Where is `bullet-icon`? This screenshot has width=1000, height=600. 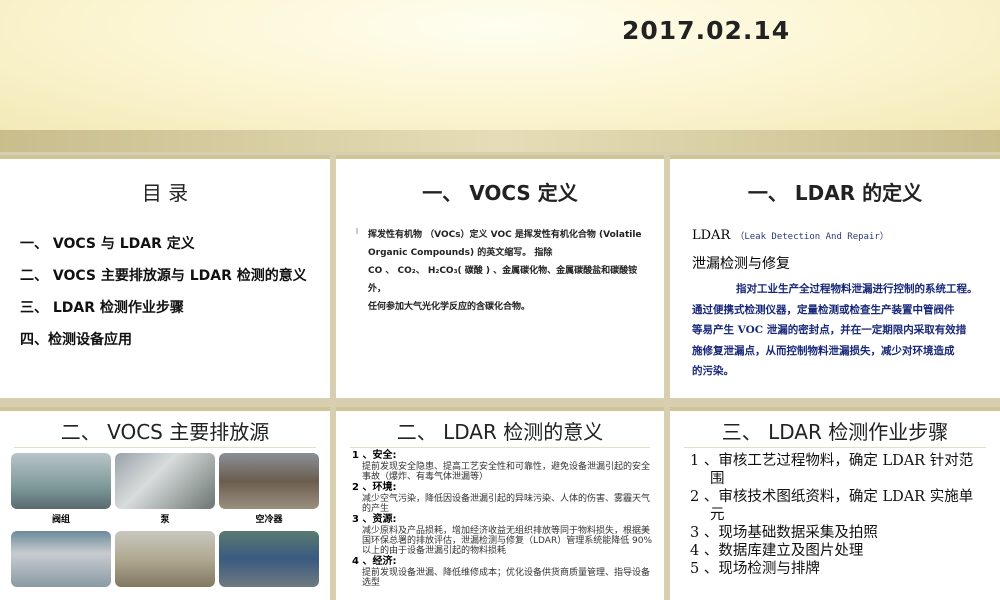 bullet-icon is located at coordinates (357, 231).